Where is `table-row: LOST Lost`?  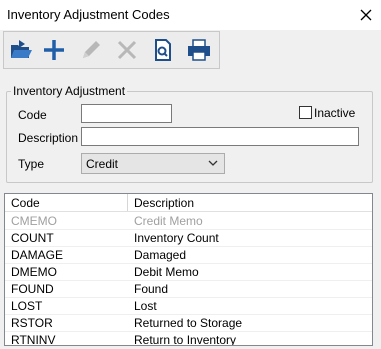
table-row: LOST Lost is located at coordinates (188, 306).